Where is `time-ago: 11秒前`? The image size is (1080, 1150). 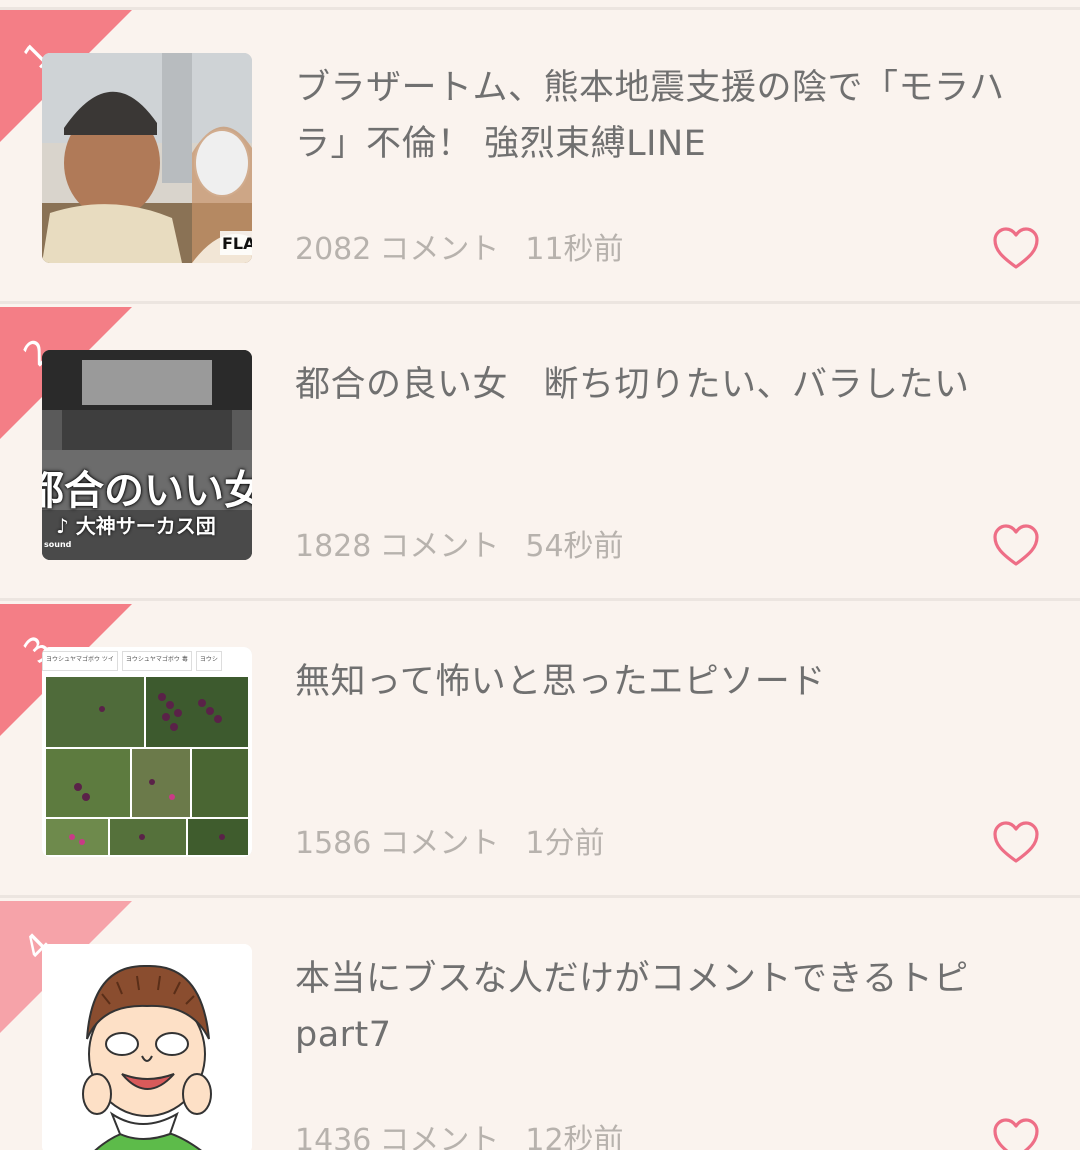 time-ago: 11秒前 is located at coordinates (574, 249).